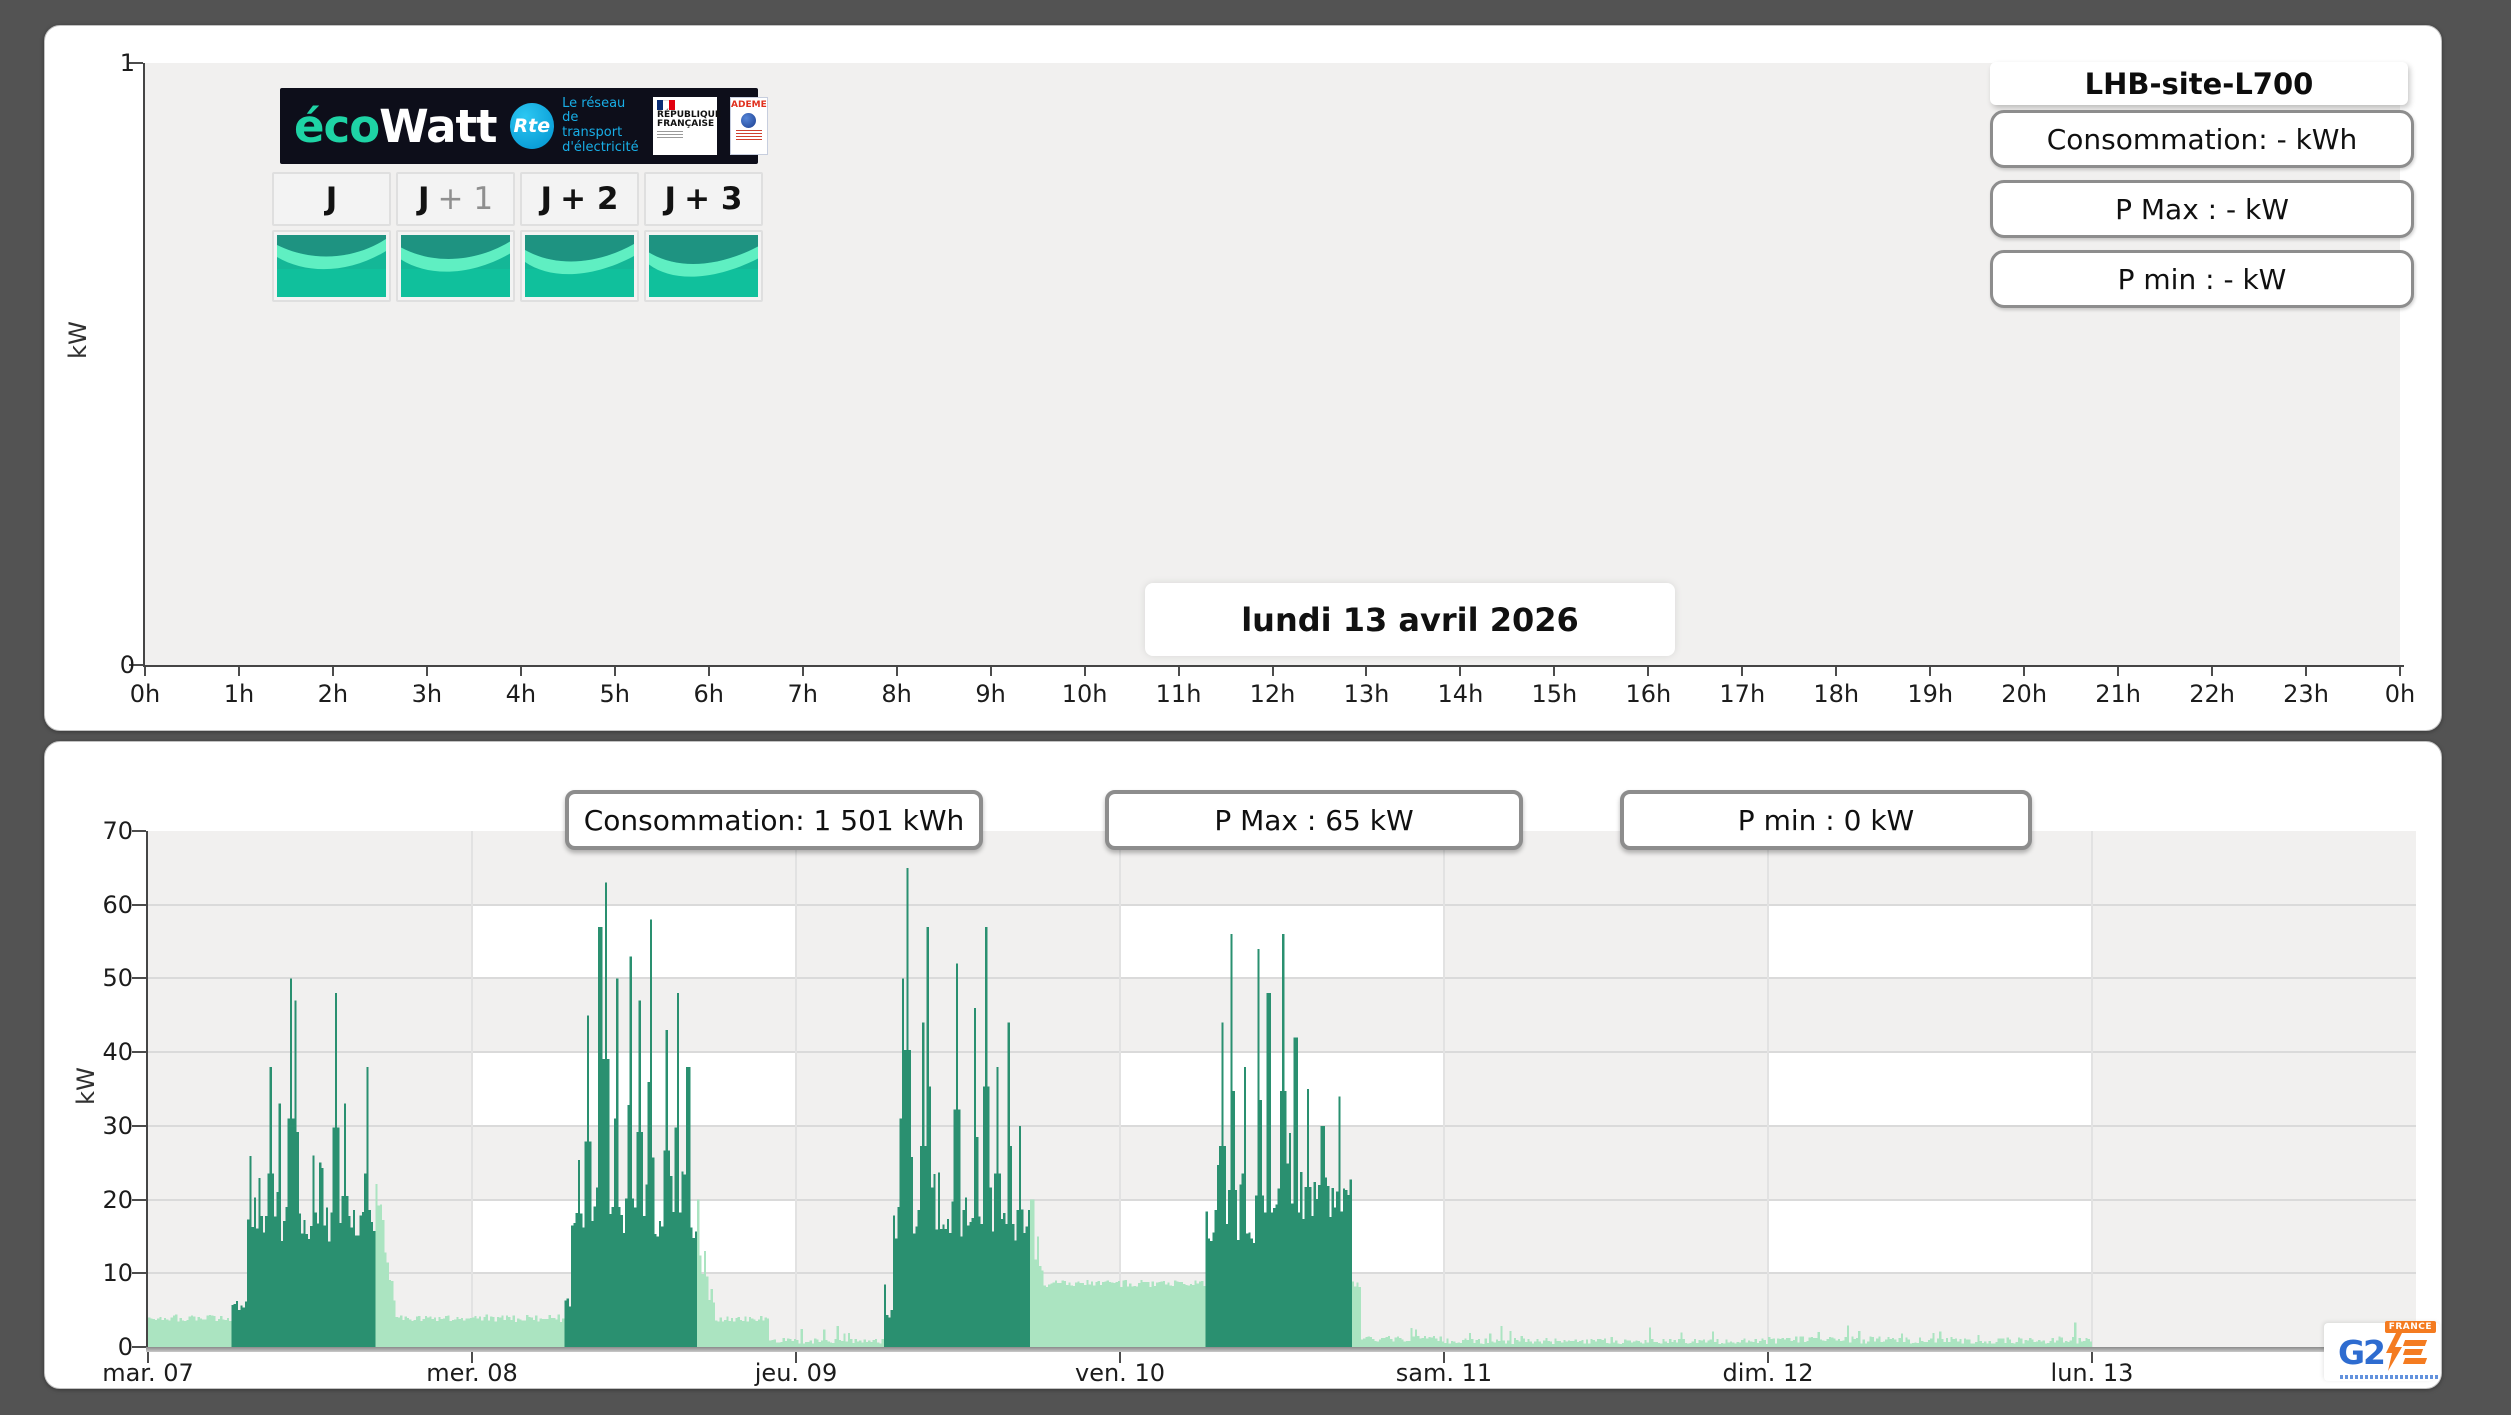 Image resolution: width=2511 pixels, height=1415 pixels. What do you see at coordinates (1366, 694) in the screenshot?
I see `top-x-tick-label: 13h` at bounding box center [1366, 694].